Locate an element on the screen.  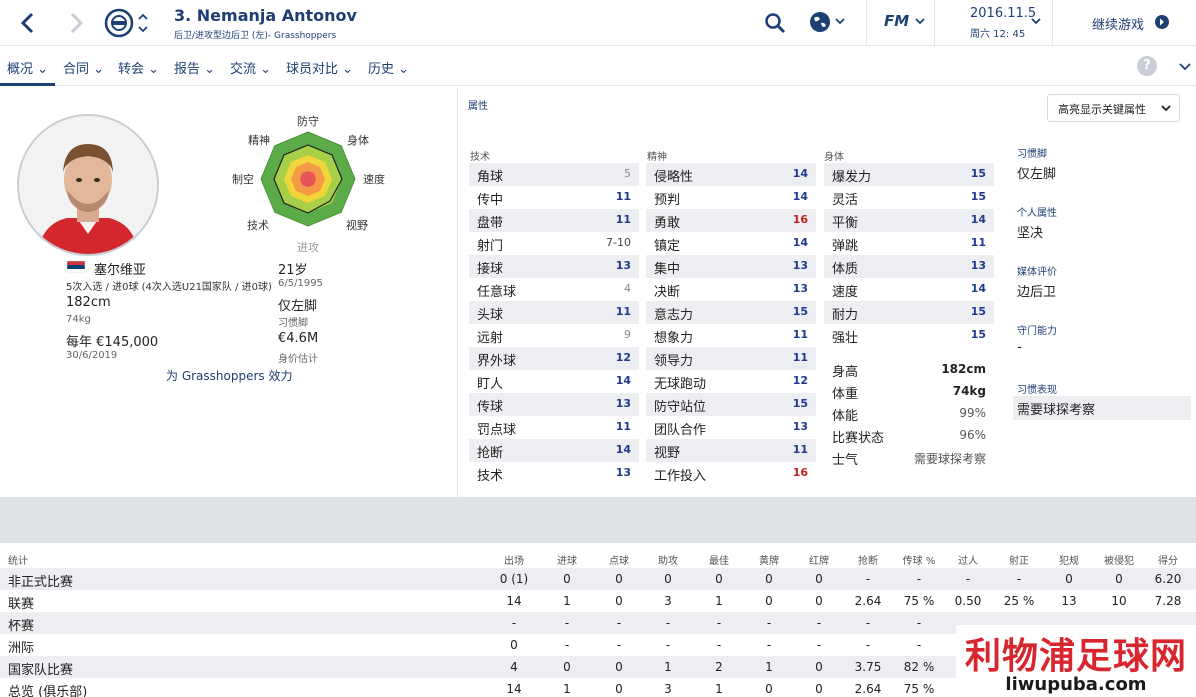
tab-reports: 报告 ⌄ is located at coordinates (194, 67).